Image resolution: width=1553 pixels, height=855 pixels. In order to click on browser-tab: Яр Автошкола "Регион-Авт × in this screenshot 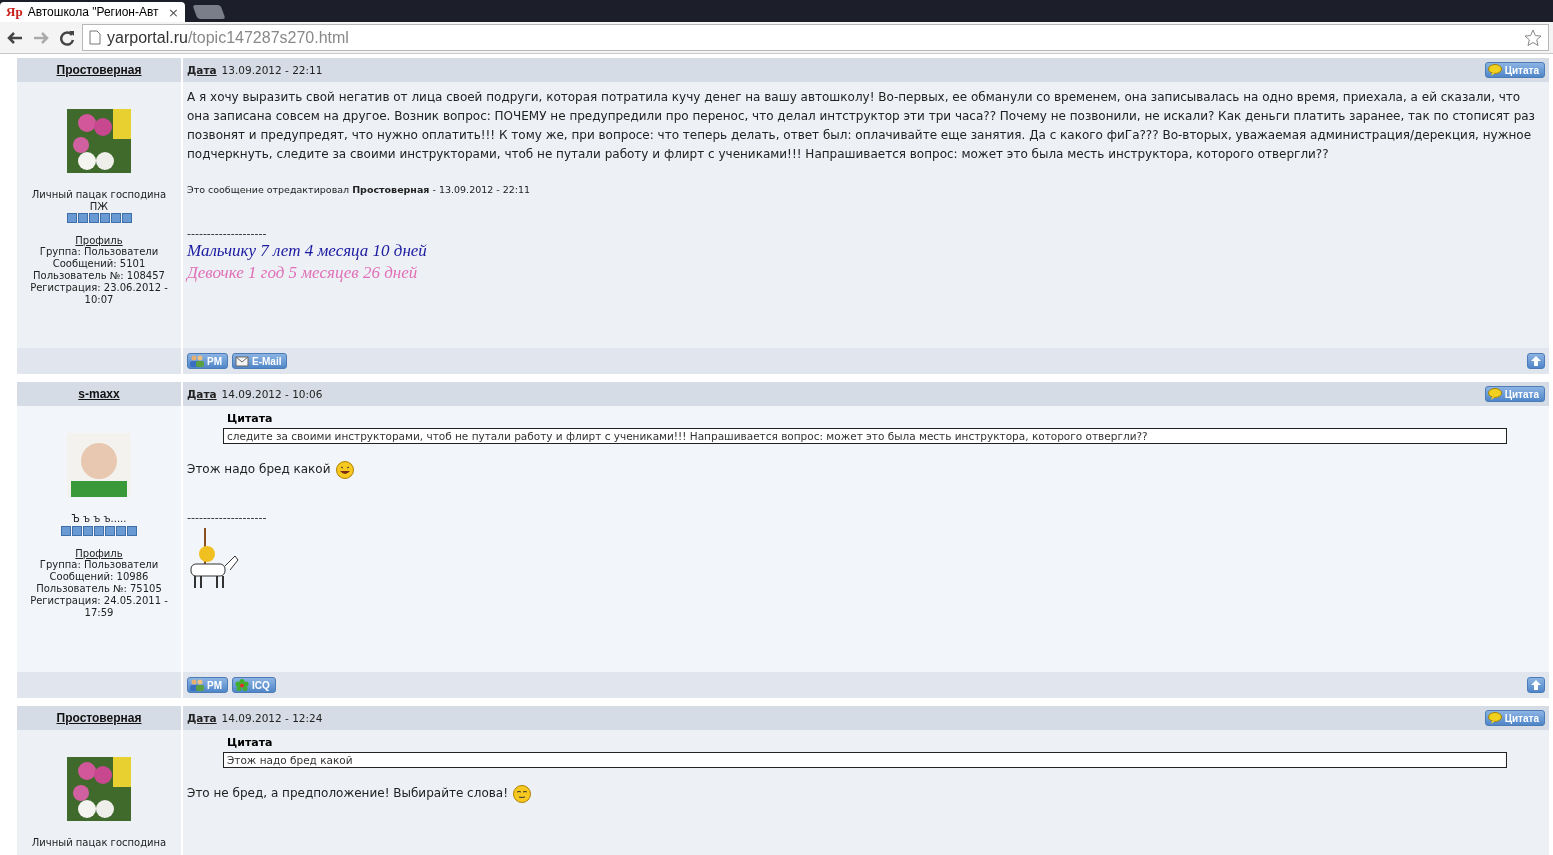, I will do `click(92, 12)`.